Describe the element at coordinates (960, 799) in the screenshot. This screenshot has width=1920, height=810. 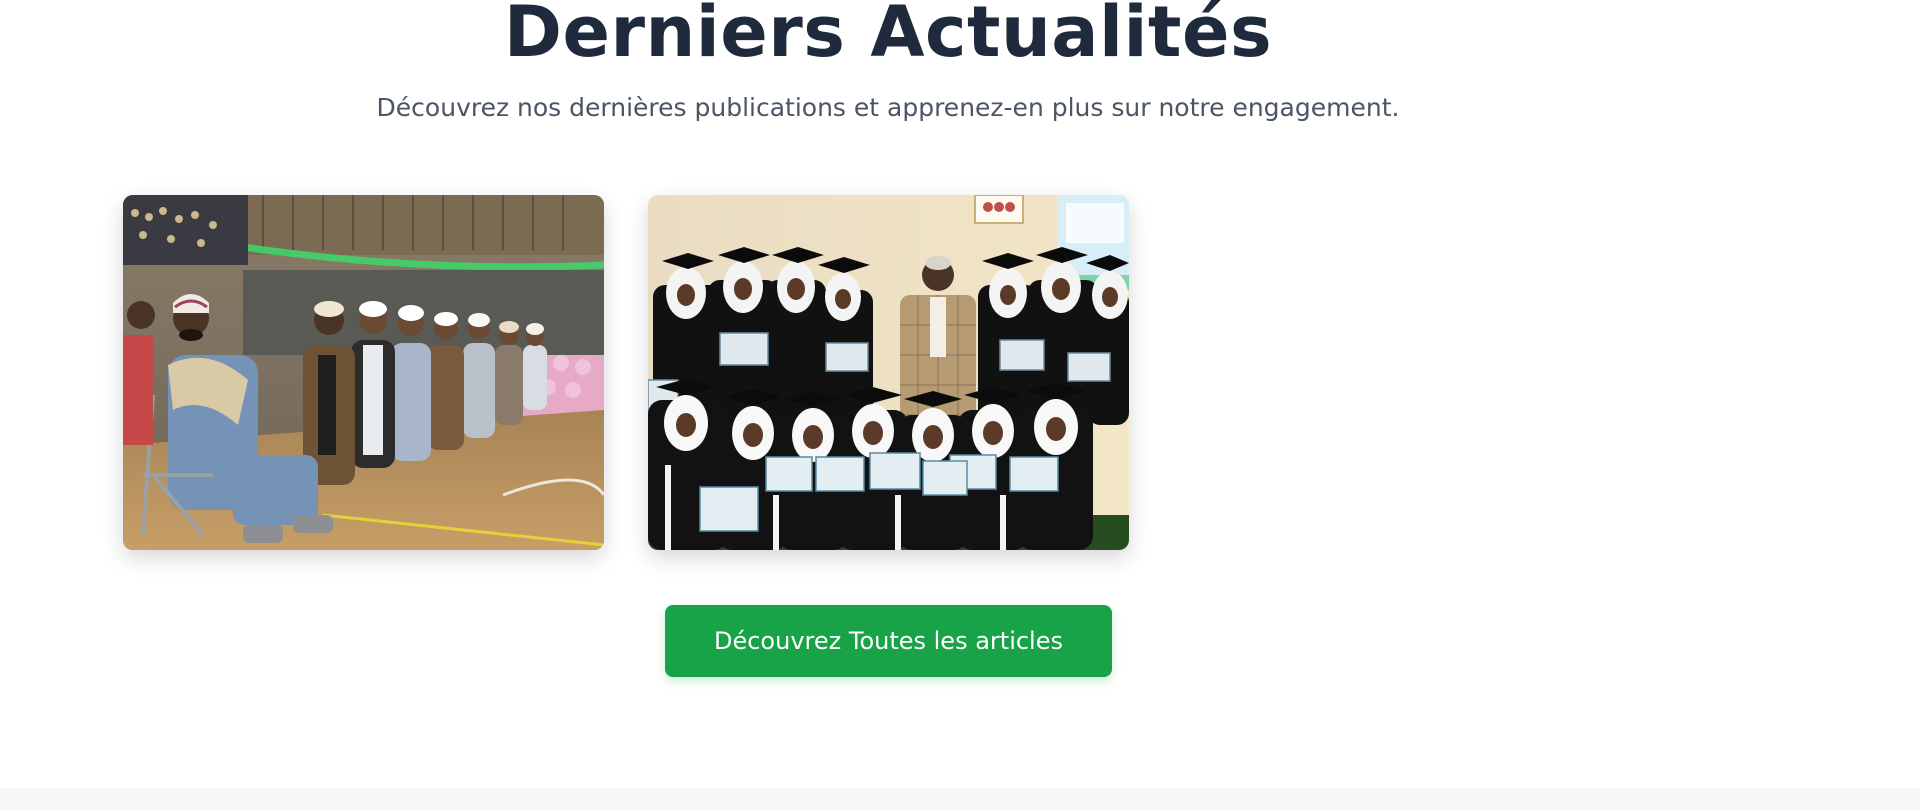
I see `footer-top-edge` at that location.